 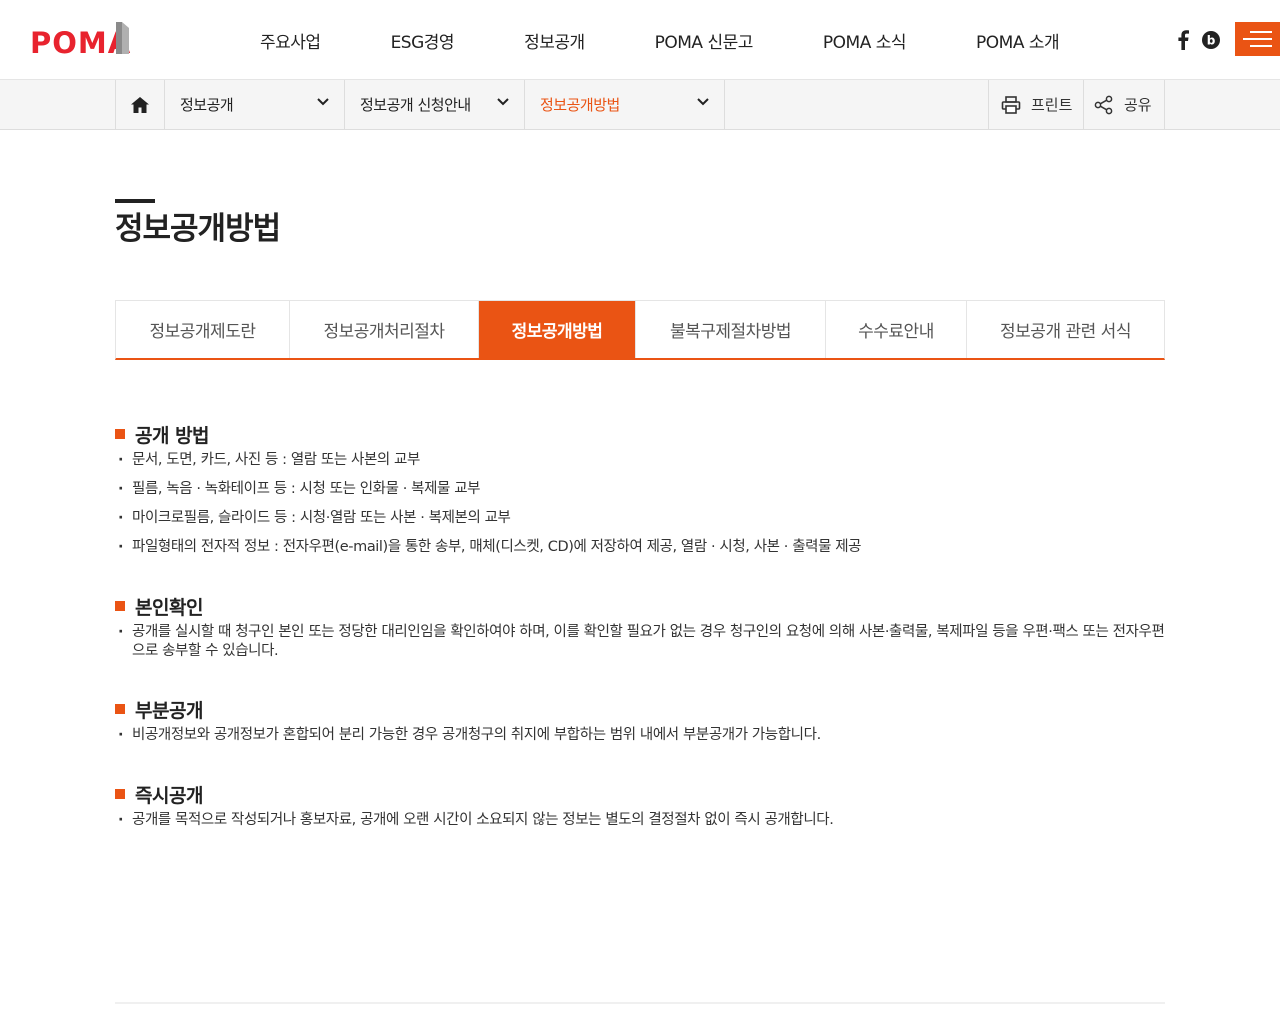 I want to click on gnb-item-business: 주요사업, so click(x=290, y=40).